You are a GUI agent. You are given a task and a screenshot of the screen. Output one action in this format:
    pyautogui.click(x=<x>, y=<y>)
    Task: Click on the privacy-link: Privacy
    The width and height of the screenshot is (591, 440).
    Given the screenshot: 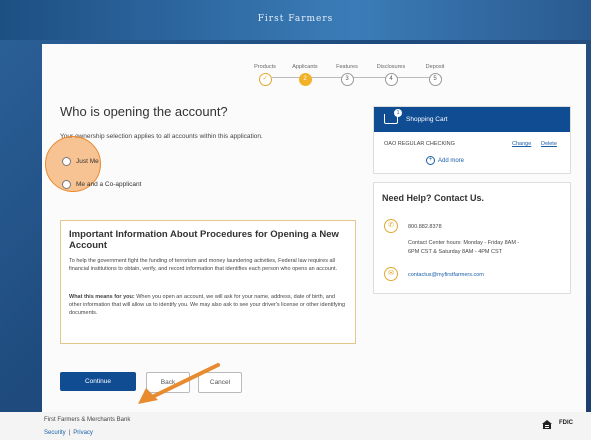 What is the action you would take?
    pyautogui.click(x=83, y=433)
    